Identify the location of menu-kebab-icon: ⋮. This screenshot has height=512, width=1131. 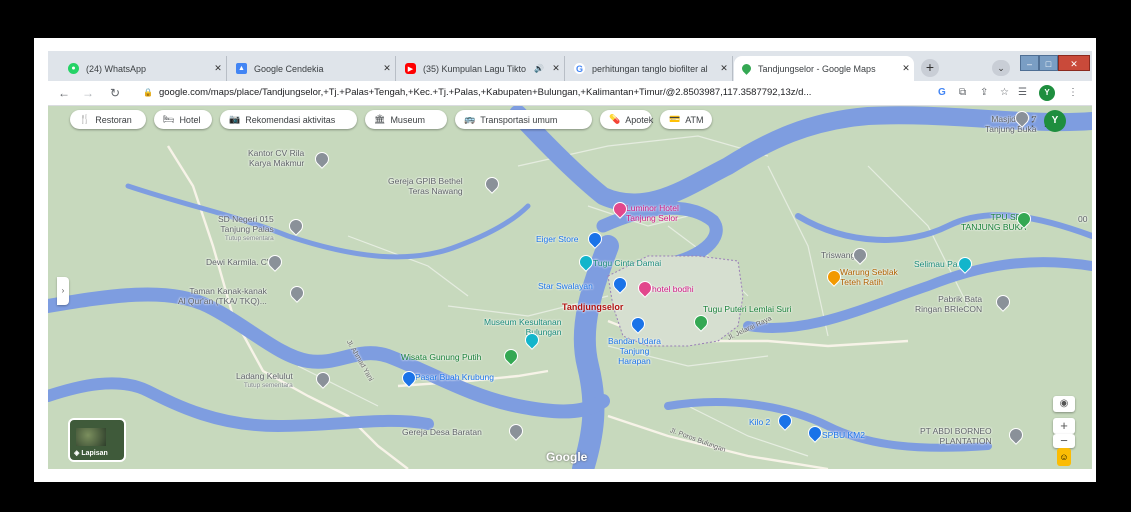
(1073, 93).